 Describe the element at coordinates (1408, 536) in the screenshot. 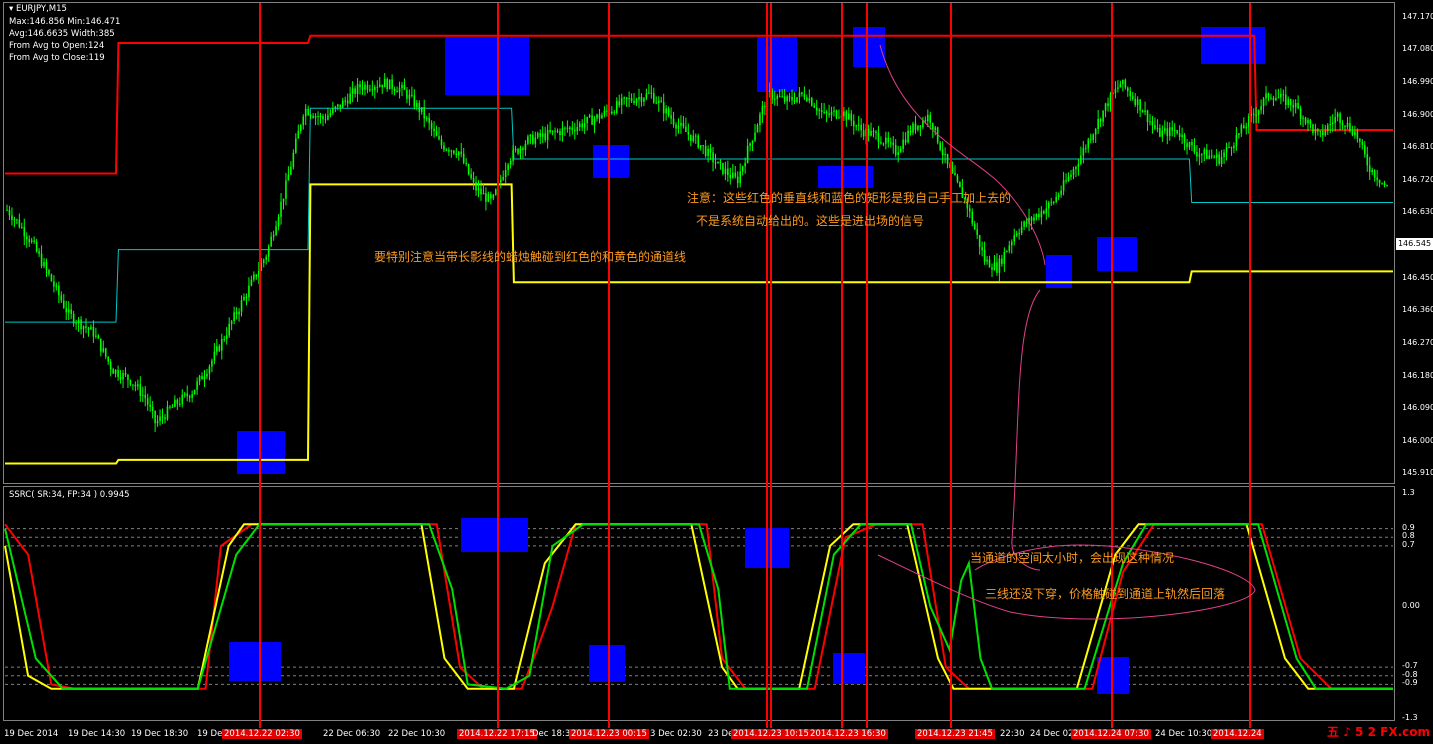

I see `indicator-tick: 0.8` at that location.